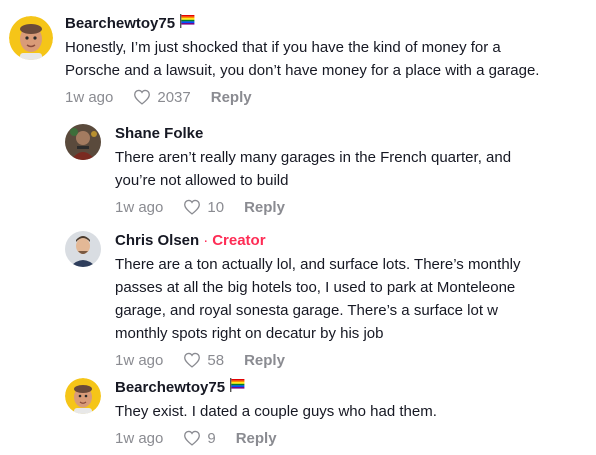 The image size is (596, 455). Describe the element at coordinates (239, 240) in the screenshot. I see `creator-badge: Creator` at that location.